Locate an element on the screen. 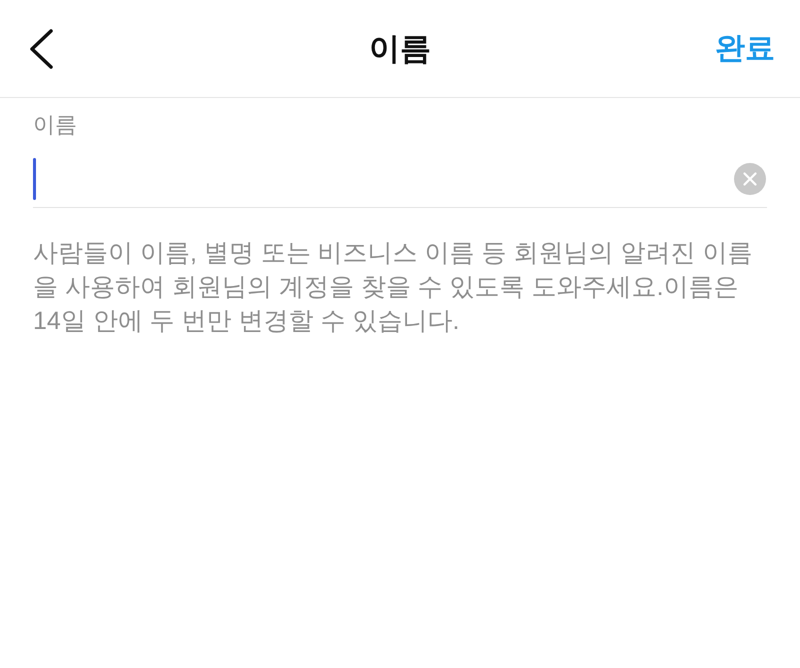 This screenshot has width=800, height=668. clear-icon is located at coordinates (750, 178).